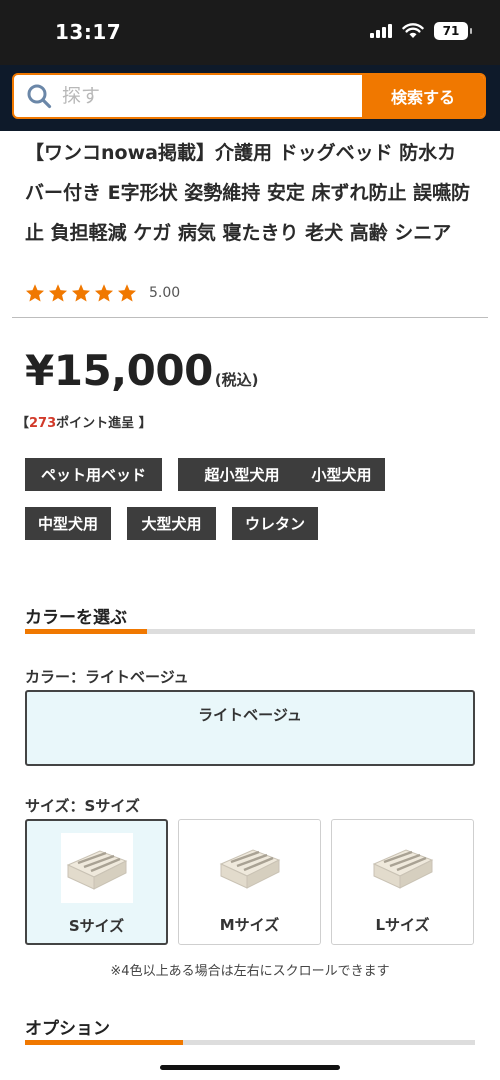 Image resolution: width=500 pixels, height=1080 pixels. Describe the element at coordinates (250, 728) in the screenshot. I see `color-option-light-beige: ライトベージュ` at that location.